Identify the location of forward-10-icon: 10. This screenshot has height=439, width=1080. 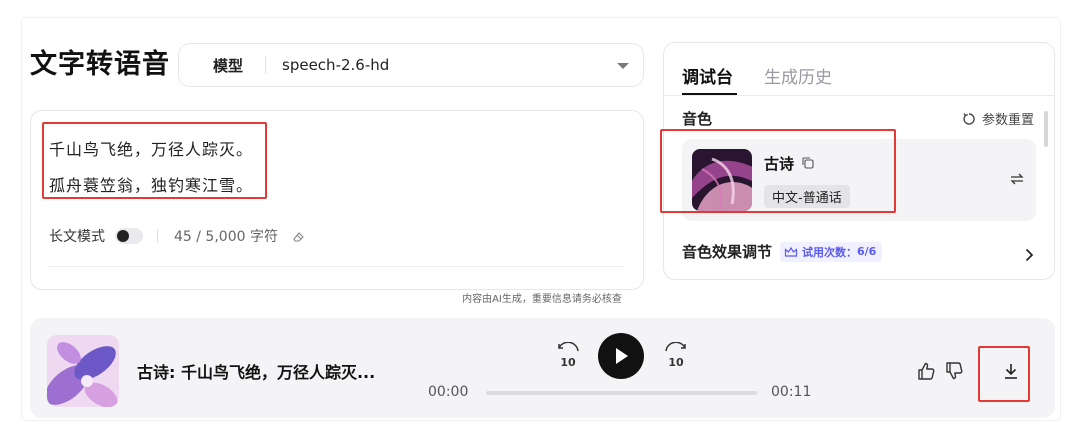
(676, 357).